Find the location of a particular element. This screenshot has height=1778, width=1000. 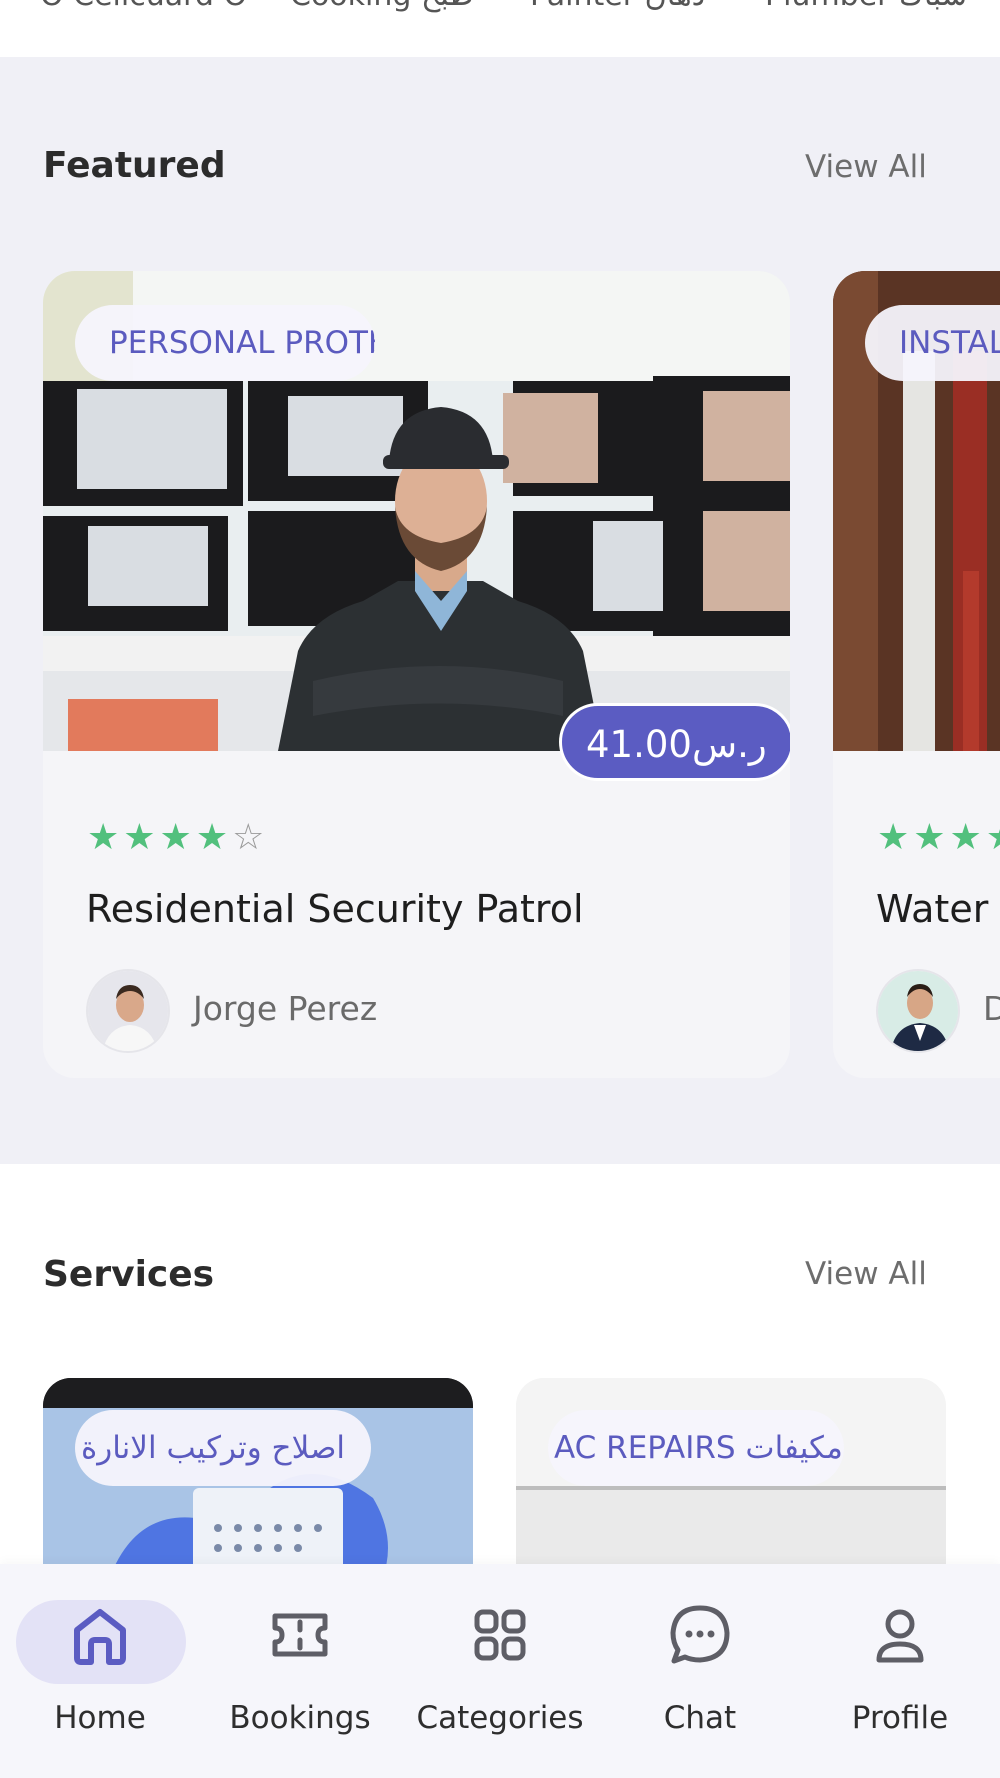

nav-label: Categories is located at coordinates (500, 1718).